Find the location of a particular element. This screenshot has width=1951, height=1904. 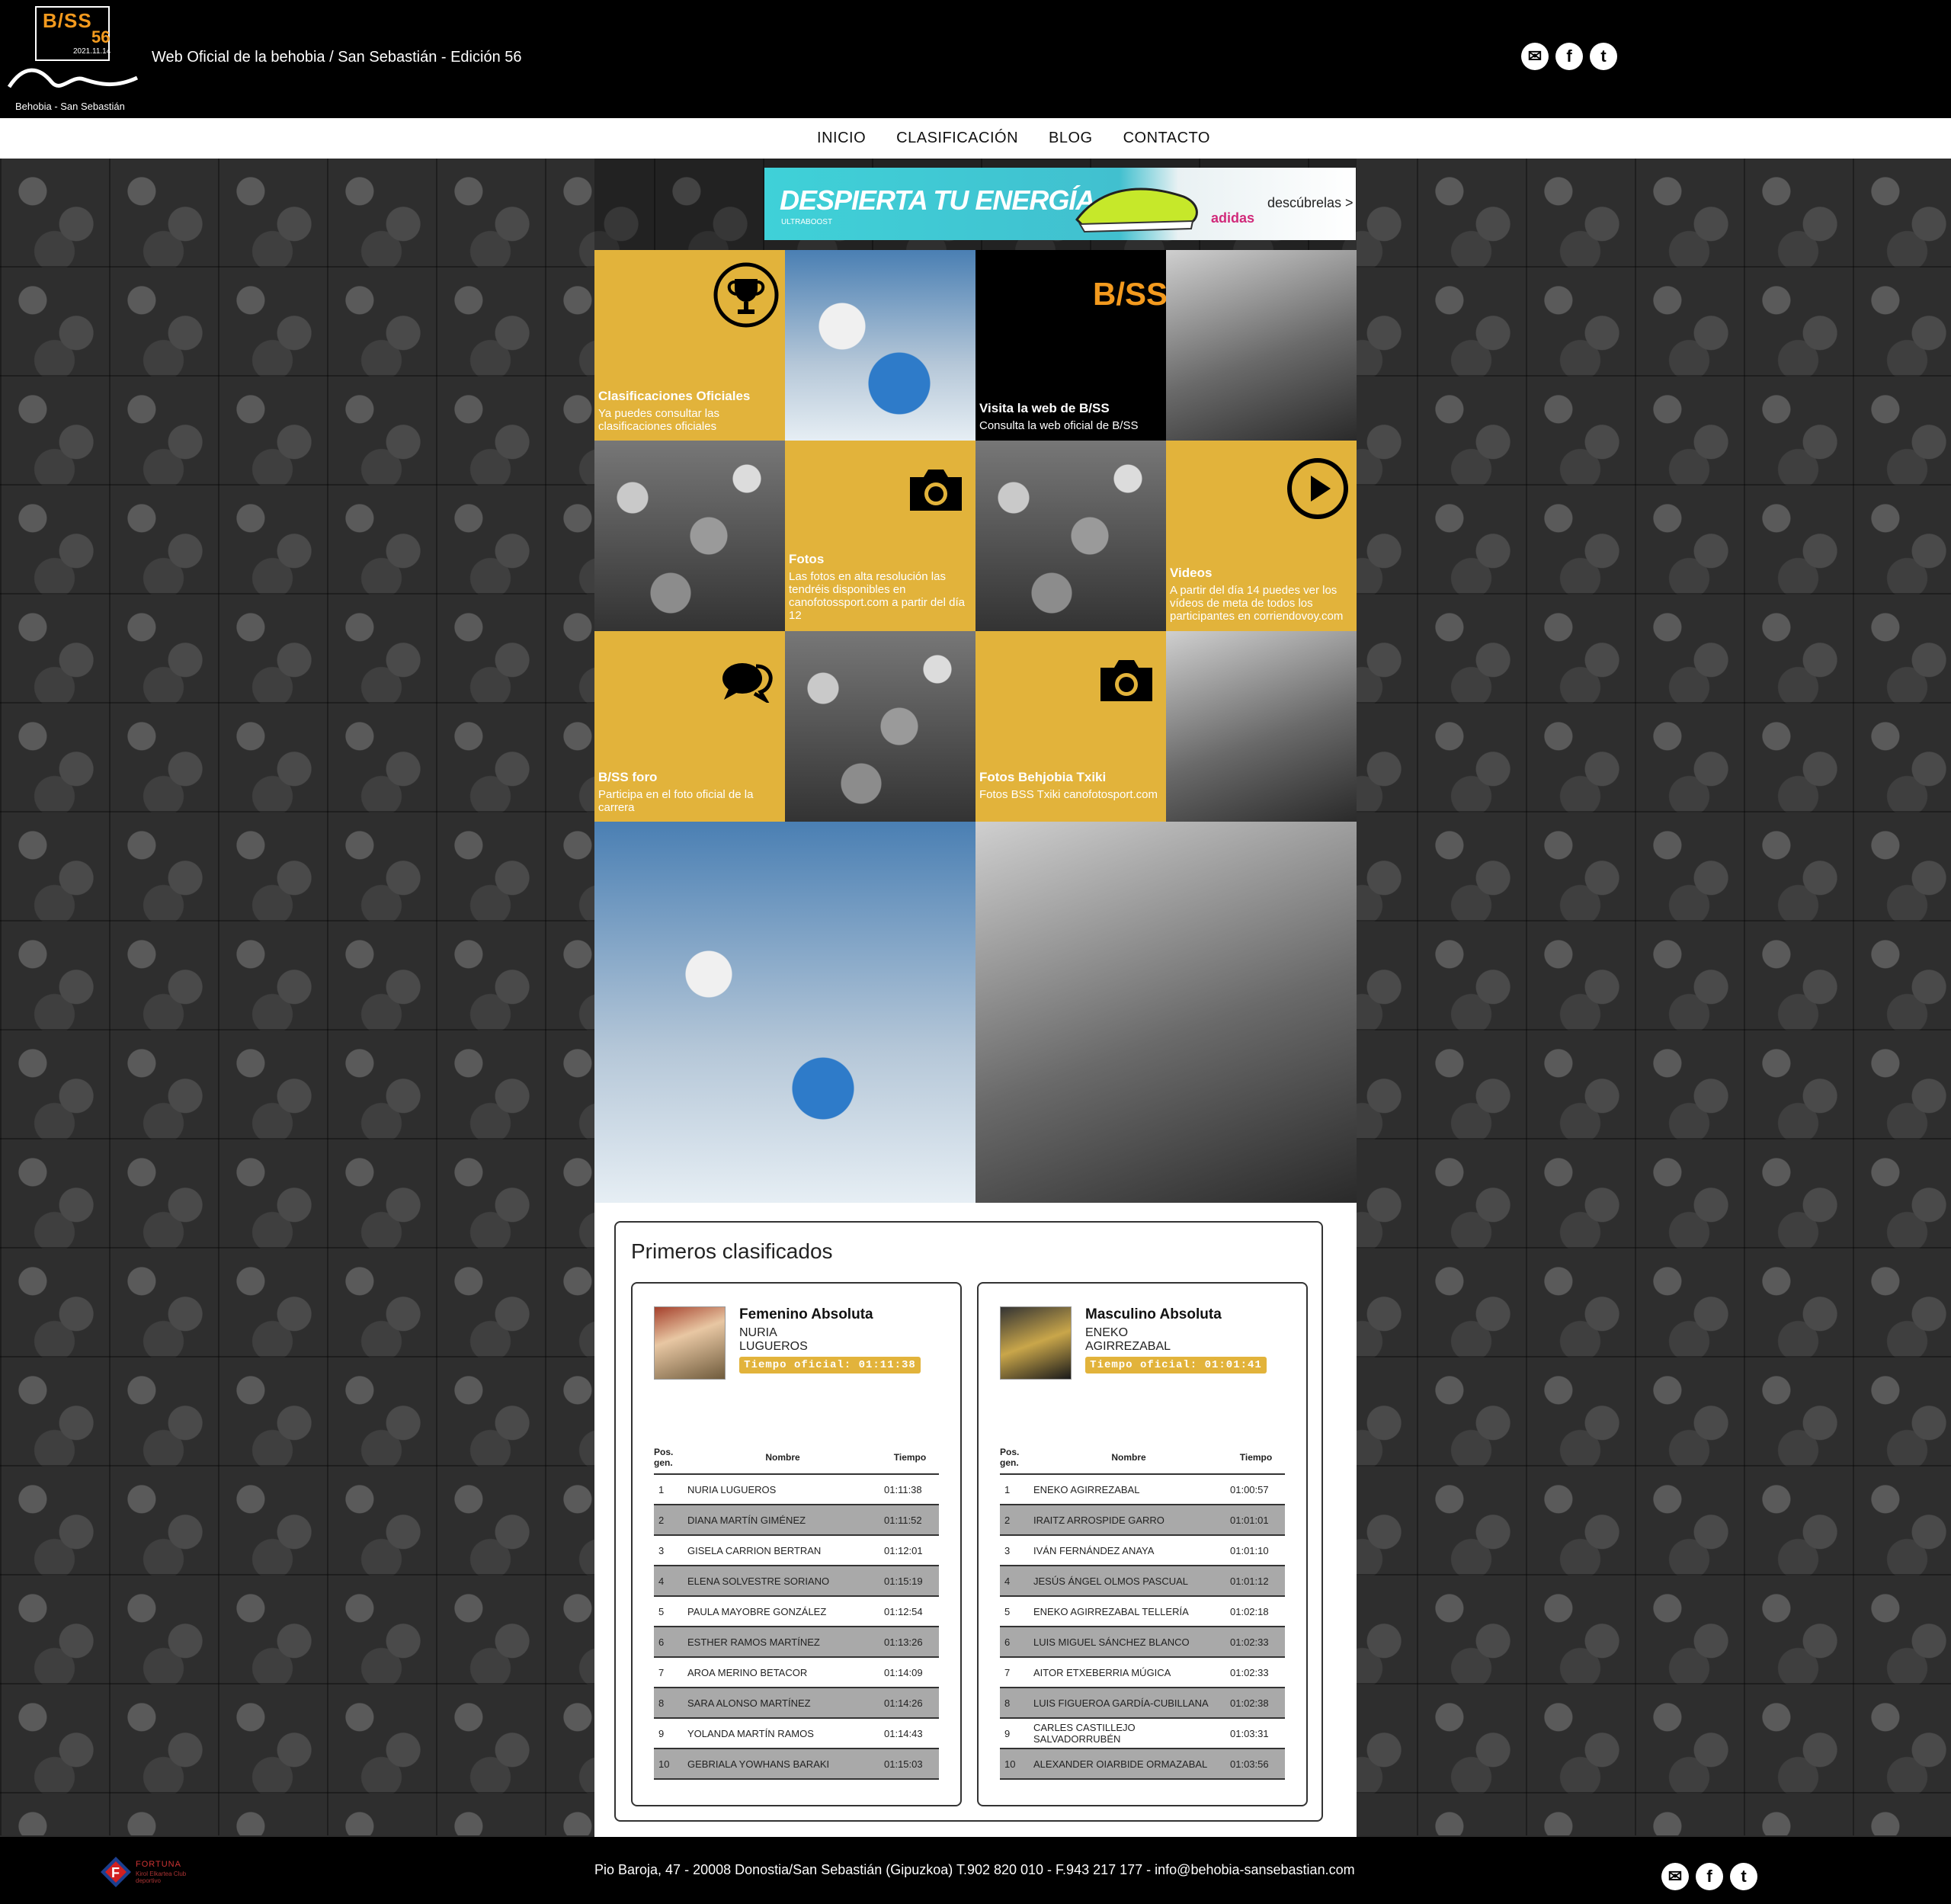

winner-last-name: LUGUEROS is located at coordinates (773, 1346).